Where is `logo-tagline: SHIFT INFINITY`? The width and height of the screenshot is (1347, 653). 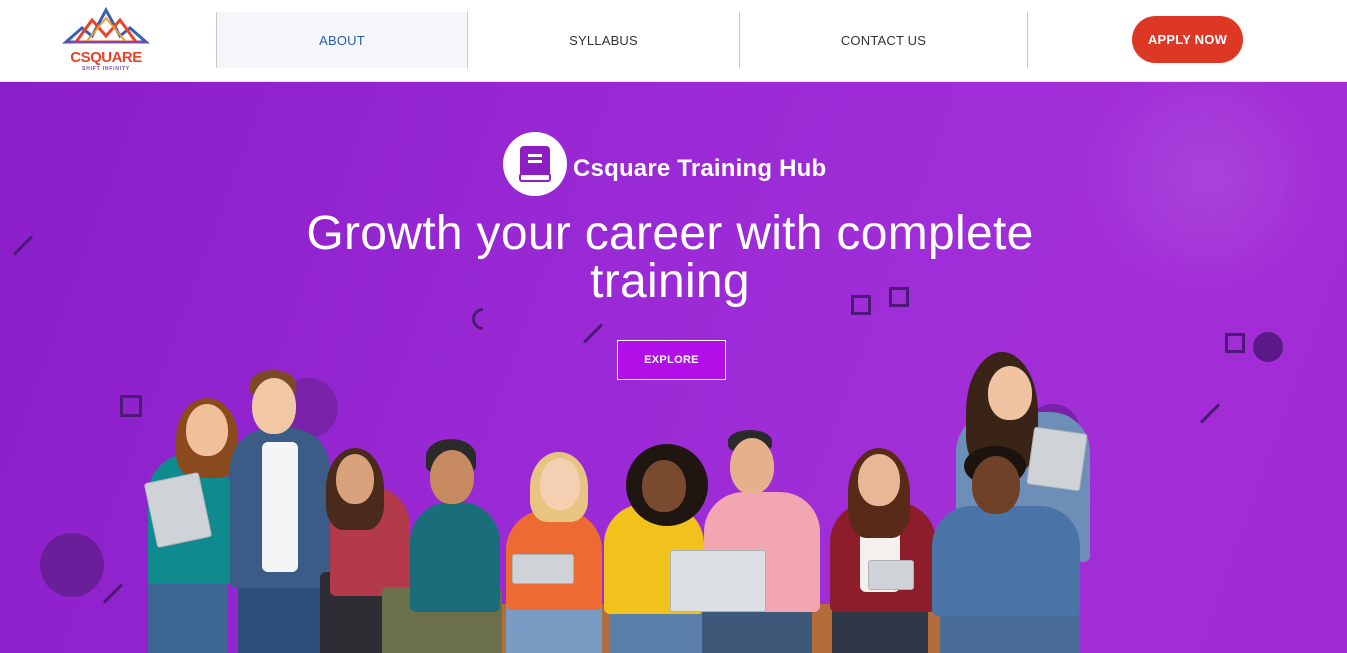 logo-tagline: SHIFT INFINITY is located at coordinates (106, 69).